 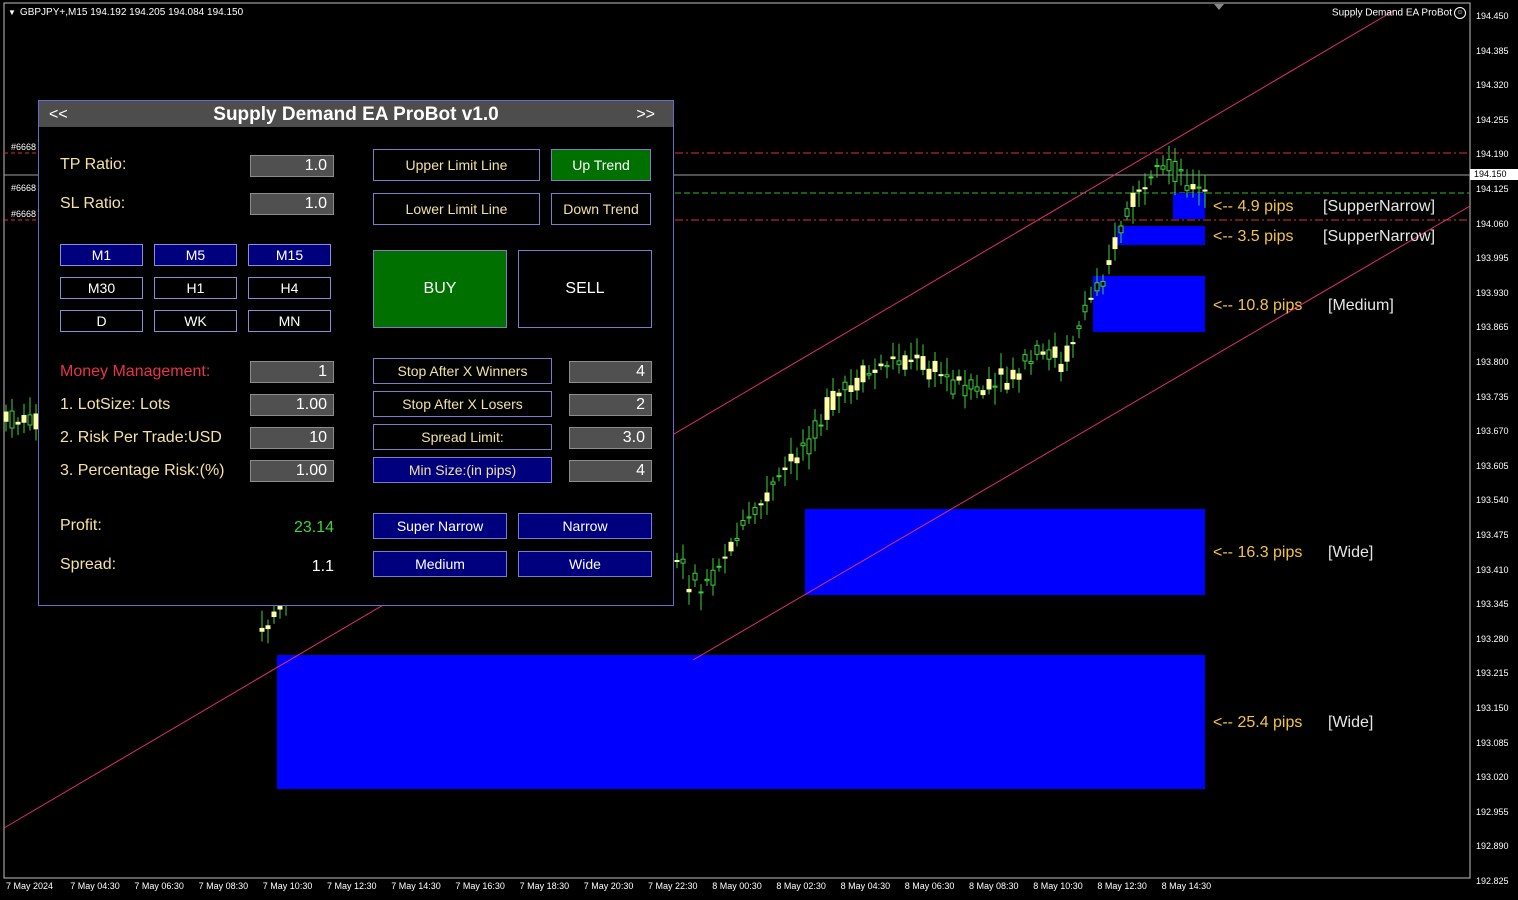 What do you see at coordinates (292, 471) in the screenshot?
I see `percentage-risk-input: 1.00` at bounding box center [292, 471].